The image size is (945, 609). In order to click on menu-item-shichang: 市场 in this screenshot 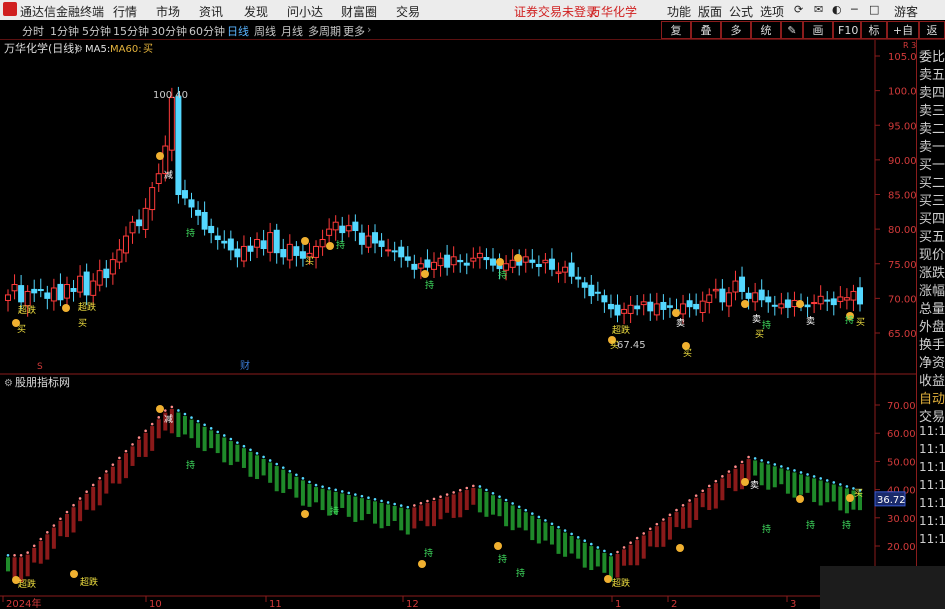, I will do `click(168, 11)`.